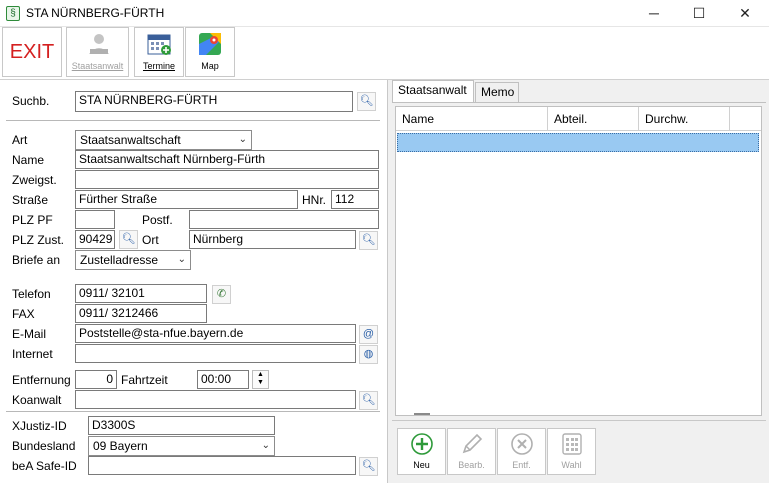  Describe the element at coordinates (130, 140) in the screenshot. I see `art-value: Staatsanwaltschaft` at that location.